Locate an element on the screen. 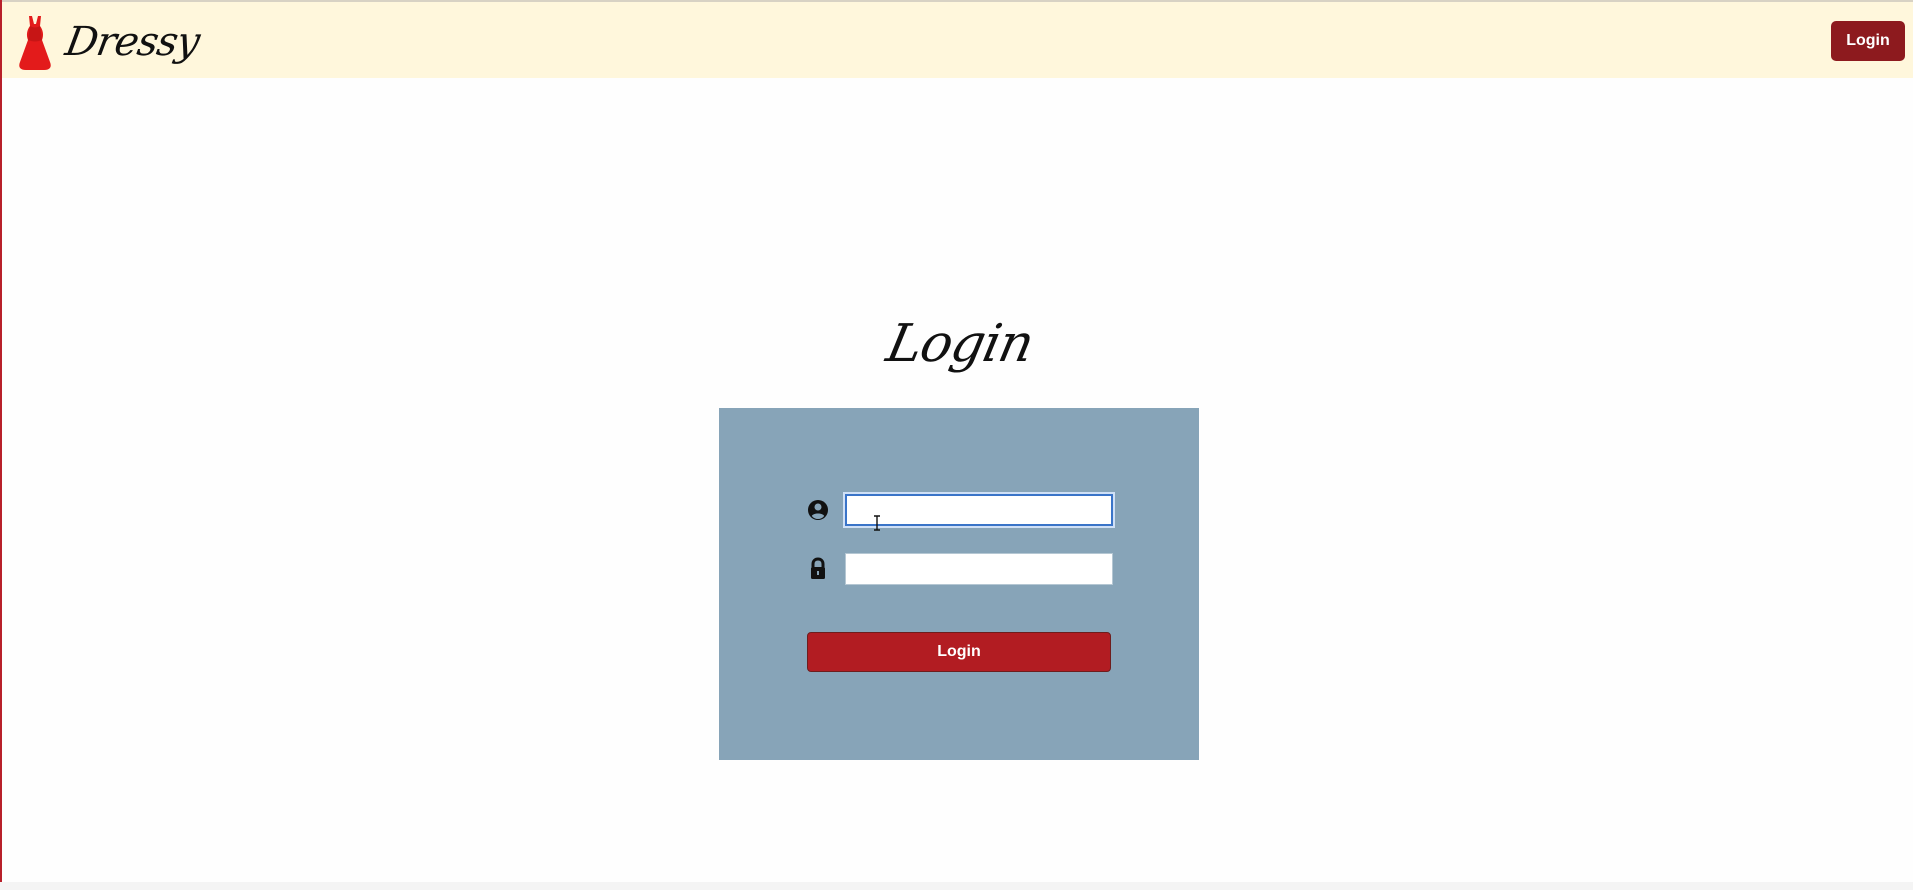 The height and width of the screenshot is (890, 1913). brand-home-link: Dressy is located at coordinates (108, 42).